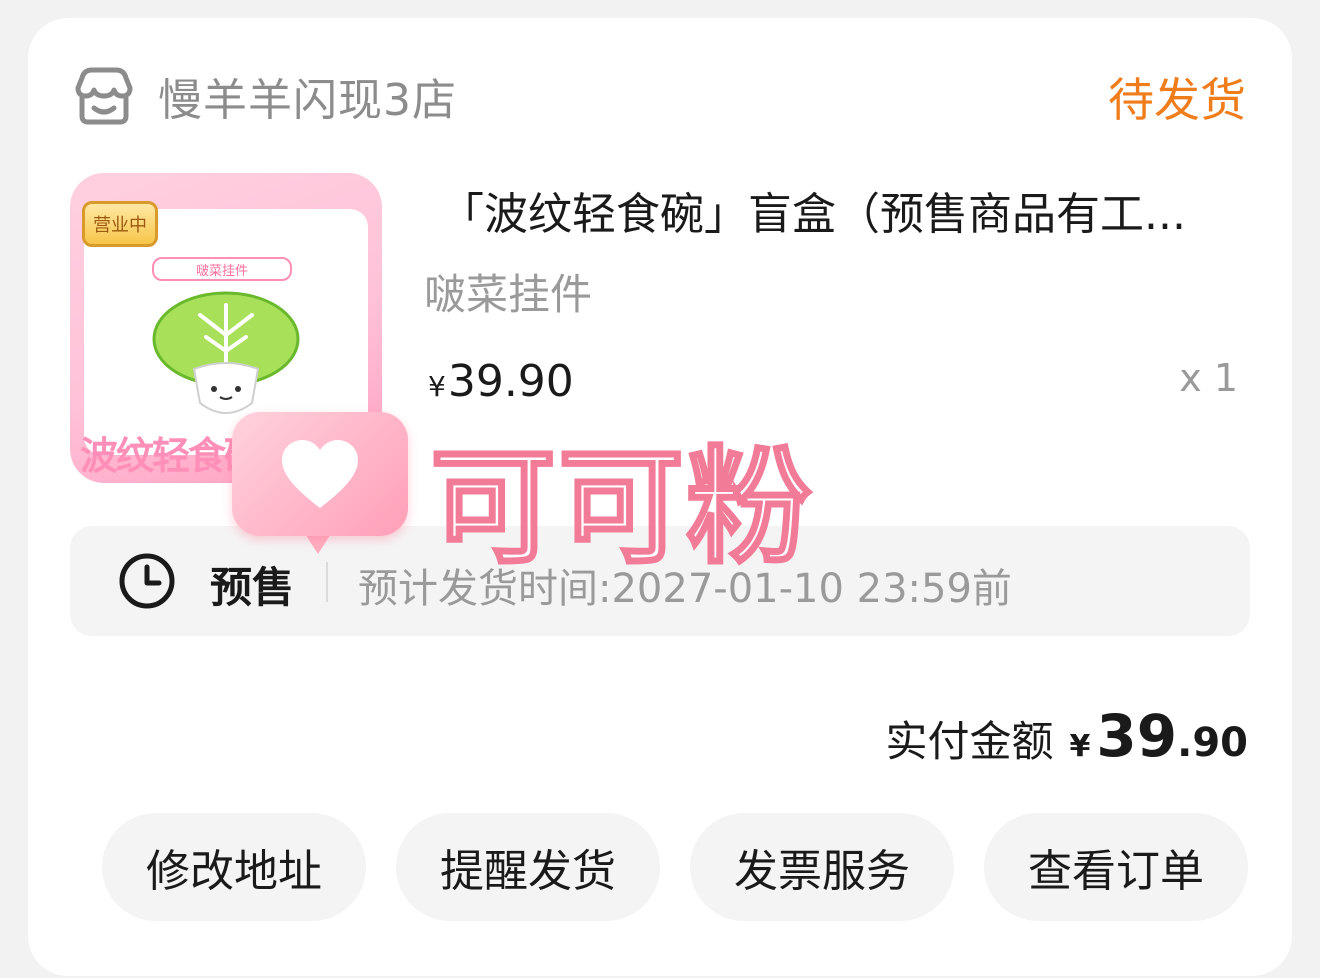 Image resolution: width=1320 pixels, height=978 pixels. I want to click on heart-icon, so click(320, 474).